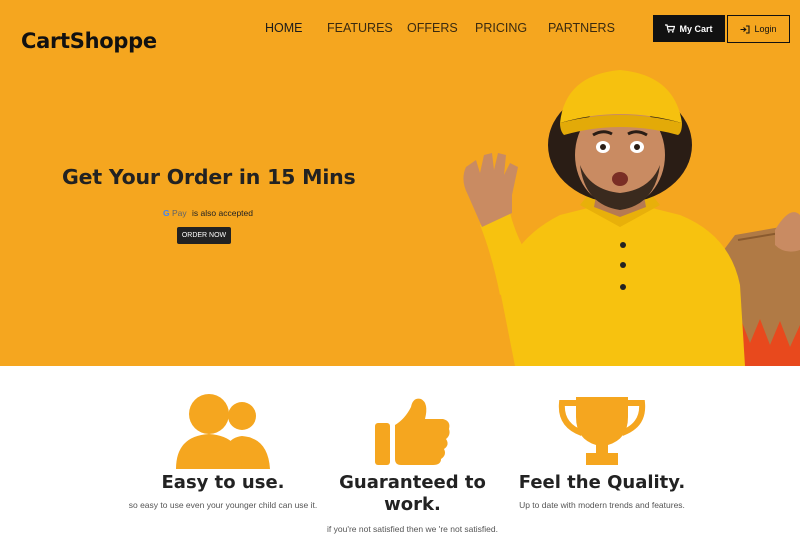 This screenshot has width=800, height=550. I want to click on users-icon, so click(223, 431).